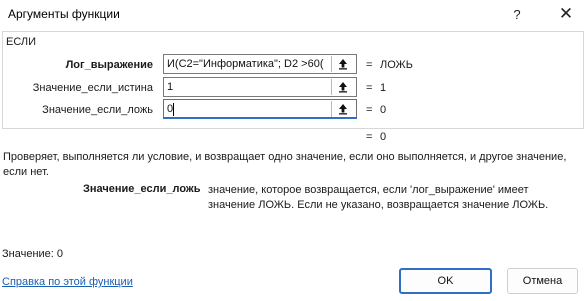 Image resolution: width=585 pixels, height=301 pixels. Describe the element at coordinates (170, 87) in the screenshot. I see `value-if-true-value: 1` at that location.